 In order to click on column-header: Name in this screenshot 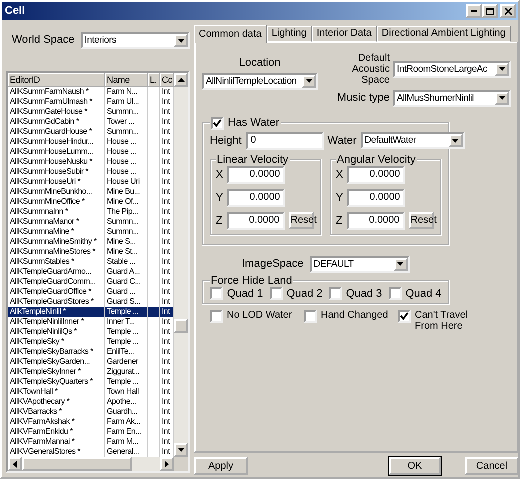, I will do `click(126, 80)`.